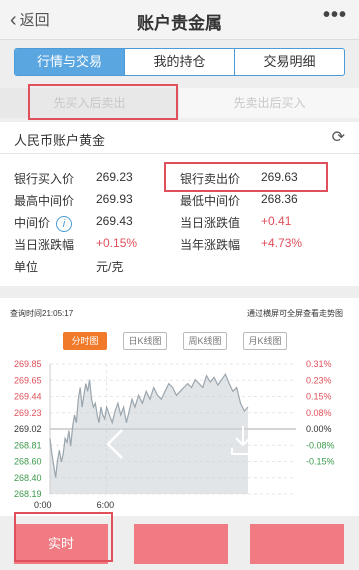 The image size is (359, 570). I want to click on quote-row: 当日涨跌幅 +0.15% 当年涨跌幅 +4.73%, so click(184, 246).